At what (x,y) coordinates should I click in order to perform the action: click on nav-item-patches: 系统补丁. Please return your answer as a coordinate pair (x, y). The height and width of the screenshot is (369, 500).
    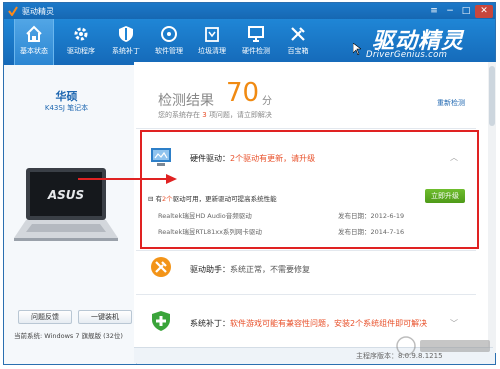
    Looking at the image, I should click on (126, 42).